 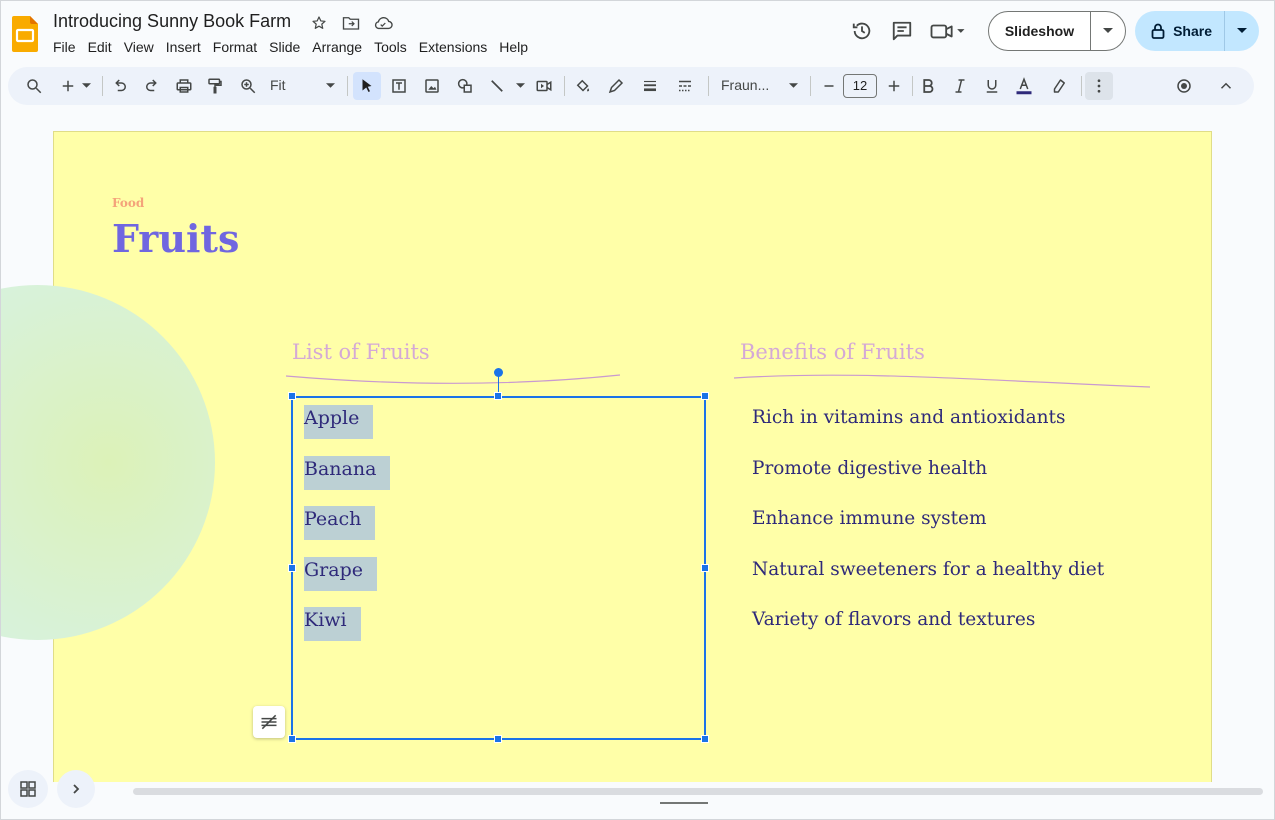 What do you see at coordinates (1024, 86) in the screenshot?
I see `text-color-icon` at bounding box center [1024, 86].